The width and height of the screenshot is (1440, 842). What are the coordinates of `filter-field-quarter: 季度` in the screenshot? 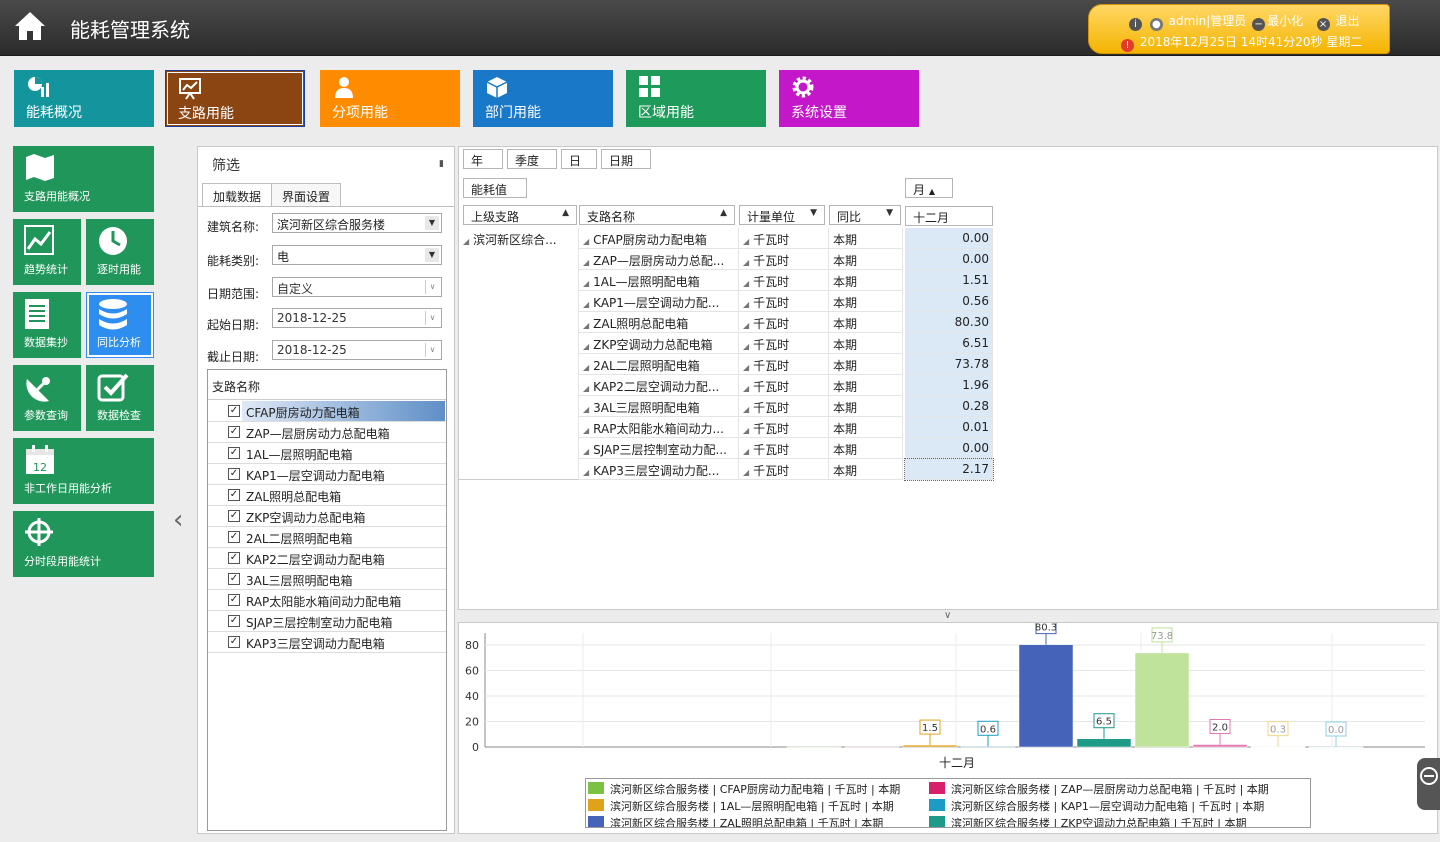 It's located at (532, 159).